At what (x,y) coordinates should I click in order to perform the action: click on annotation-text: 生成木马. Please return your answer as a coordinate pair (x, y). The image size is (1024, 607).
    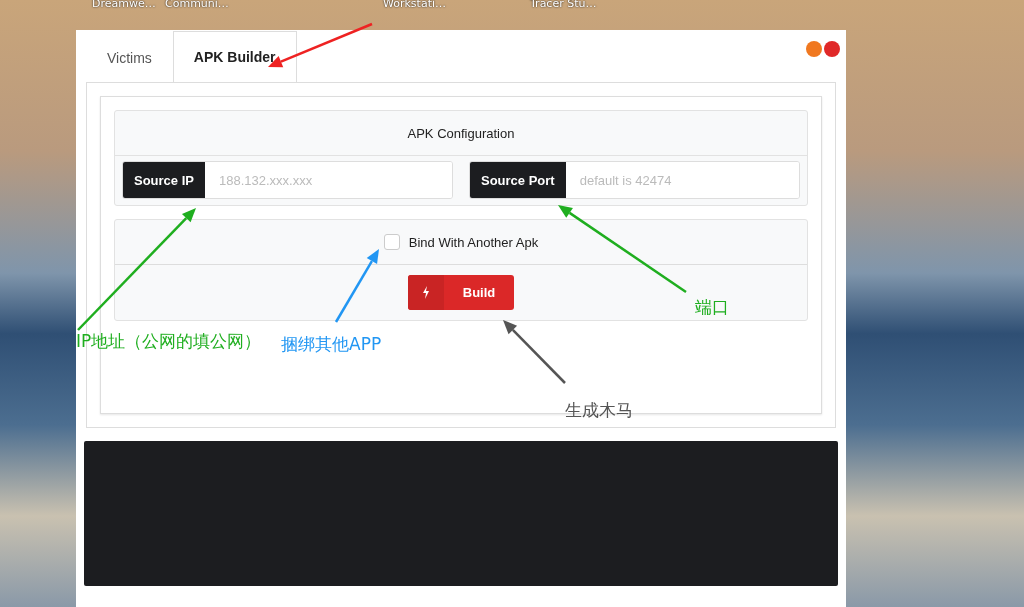
    Looking at the image, I should click on (599, 410).